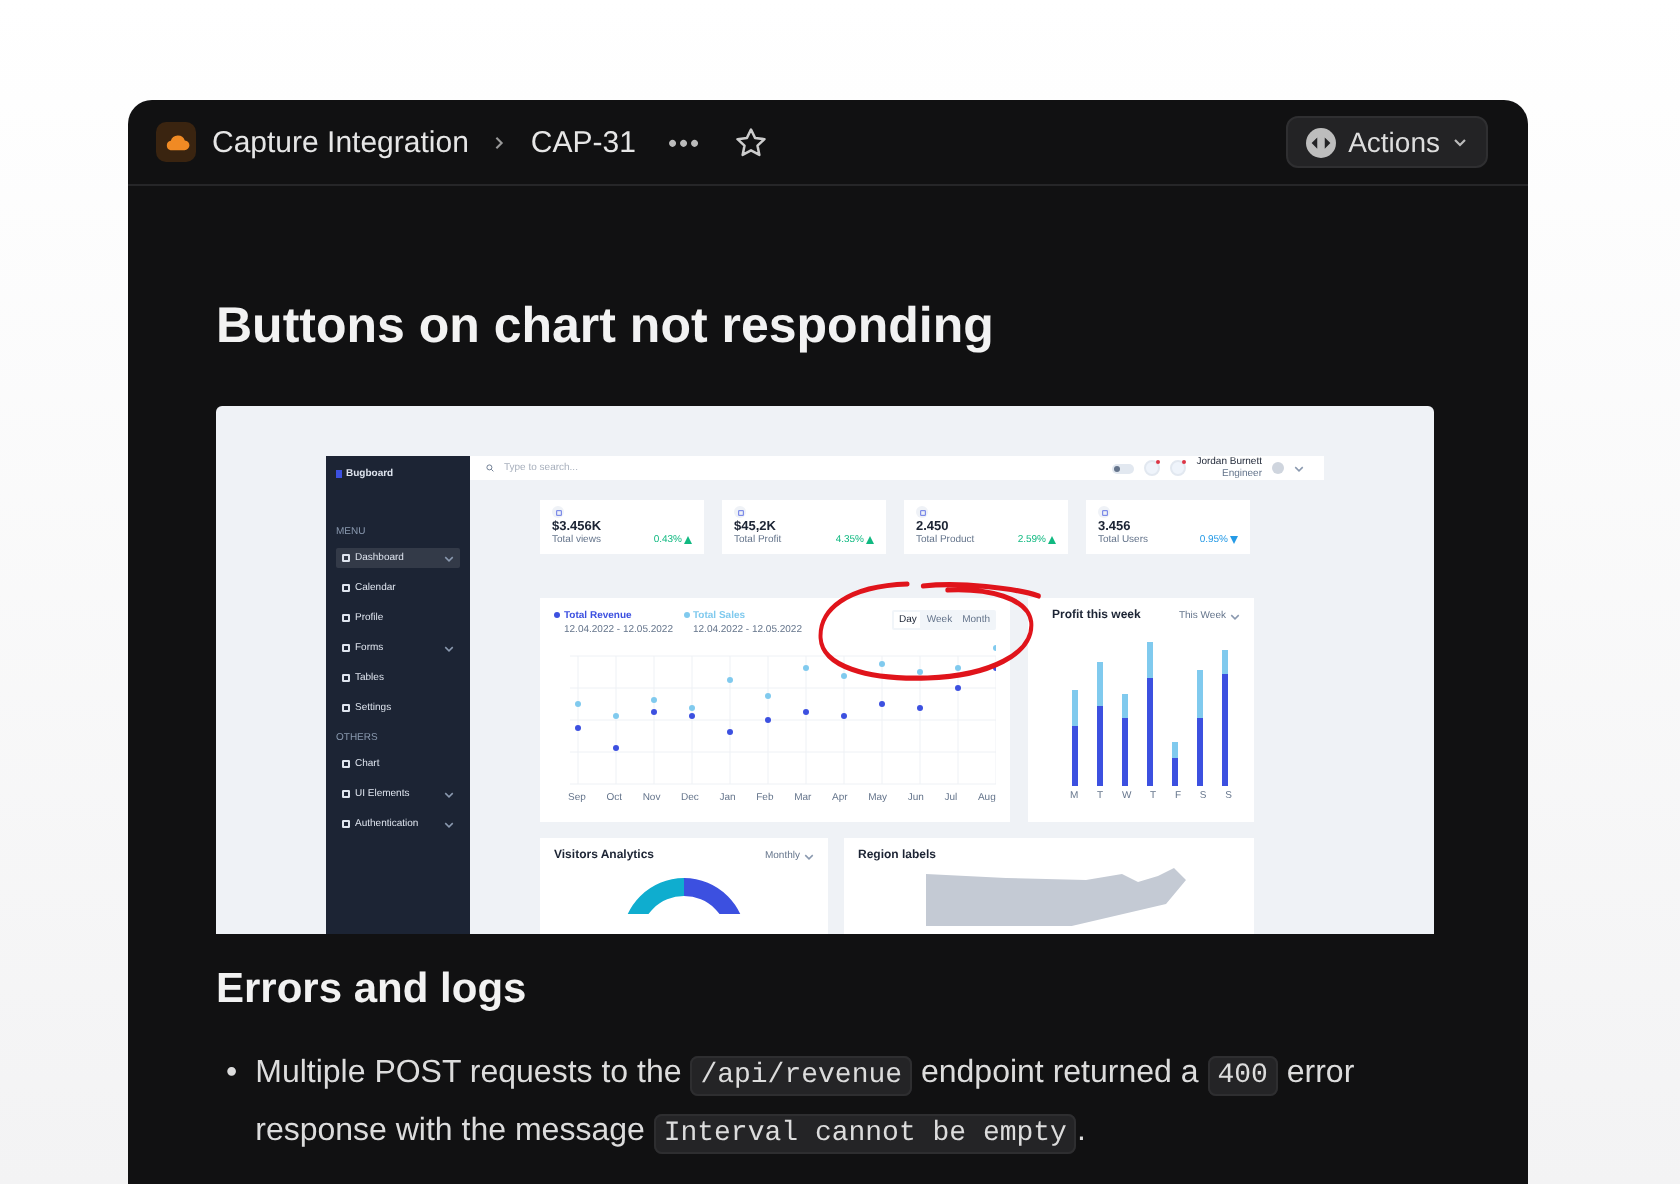 The height and width of the screenshot is (1184, 1680). I want to click on search-icon, so click(490, 468).